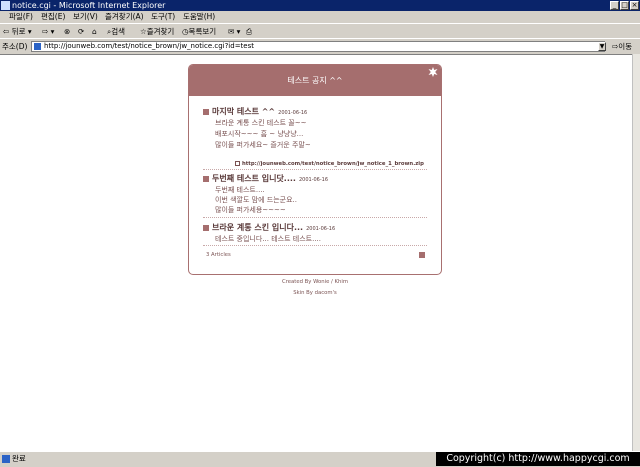 This screenshot has width=640, height=467. What do you see at coordinates (614, 5) in the screenshot?
I see `minimize-button: _` at bounding box center [614, 5].